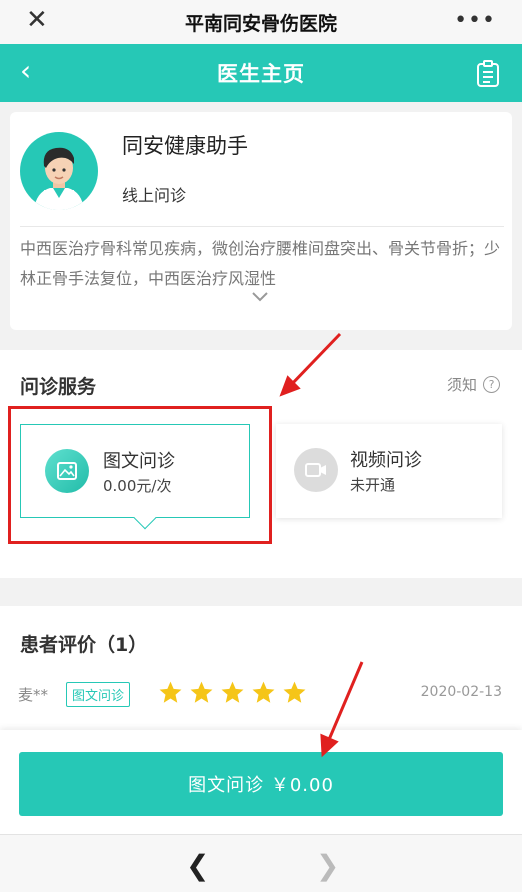  Describe the element at coordinates (461, 692) in the screenshot. I see `review-date: 2020-02-13` at that location.